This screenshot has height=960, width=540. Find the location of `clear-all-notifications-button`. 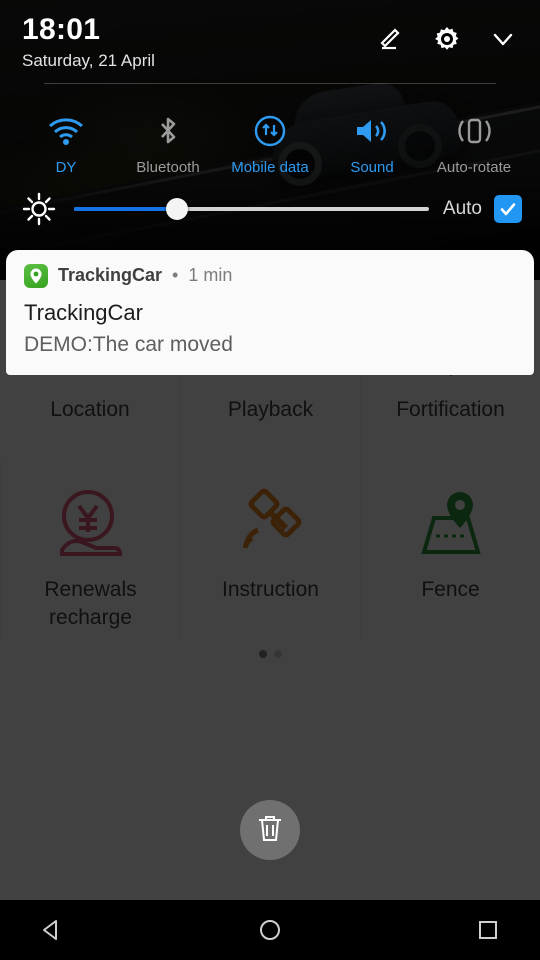

clear-all-notifications-button is located at coordinates (270, 830).